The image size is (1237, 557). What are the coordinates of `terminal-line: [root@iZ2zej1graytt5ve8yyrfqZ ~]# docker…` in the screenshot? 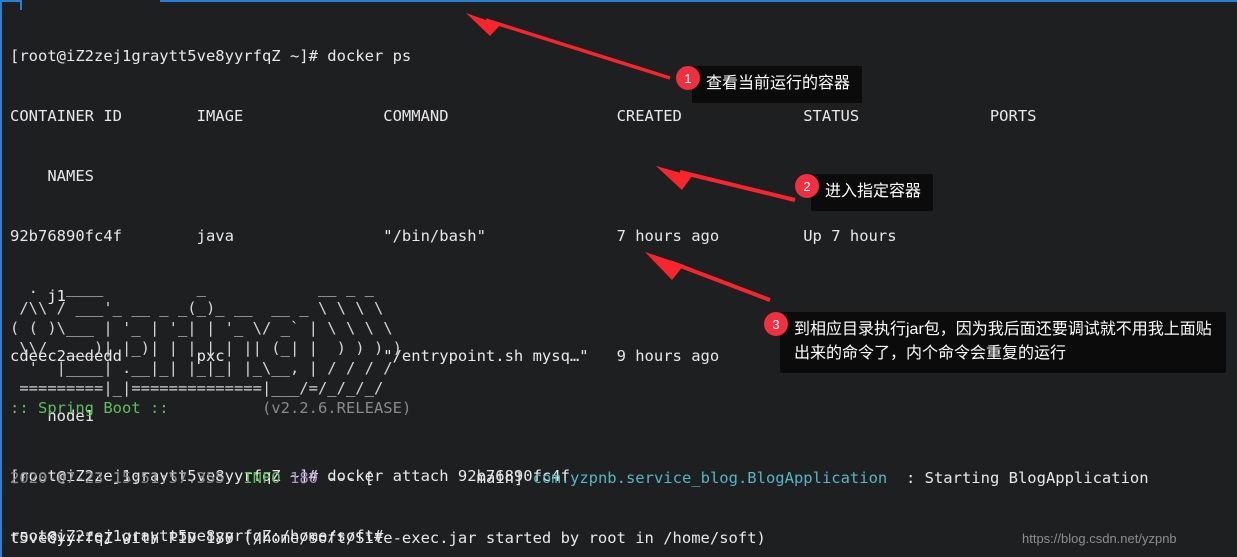 It's located at (623, 56).